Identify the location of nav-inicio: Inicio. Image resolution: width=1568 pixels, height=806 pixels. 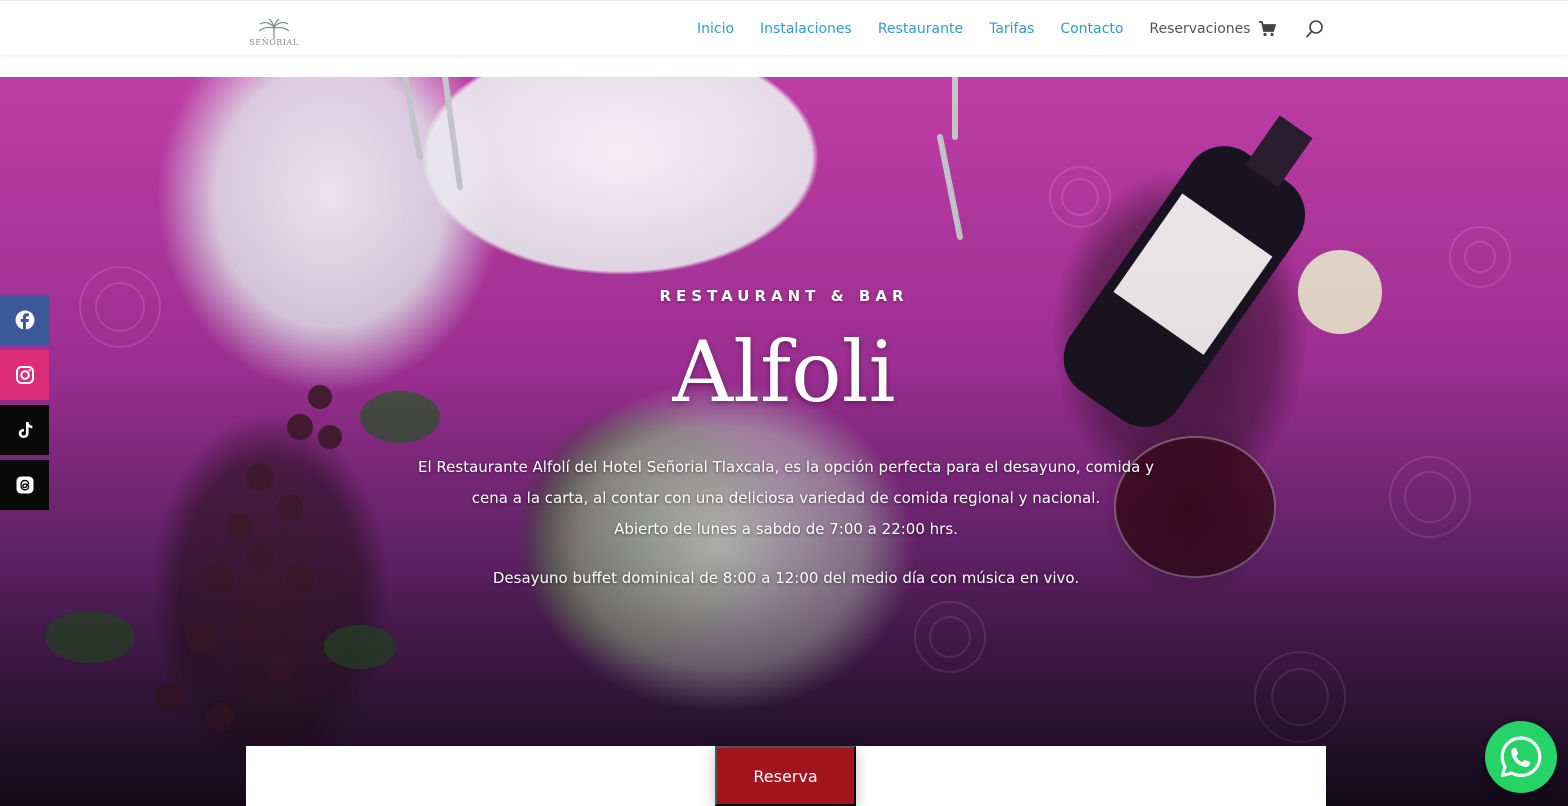
(715, 29).